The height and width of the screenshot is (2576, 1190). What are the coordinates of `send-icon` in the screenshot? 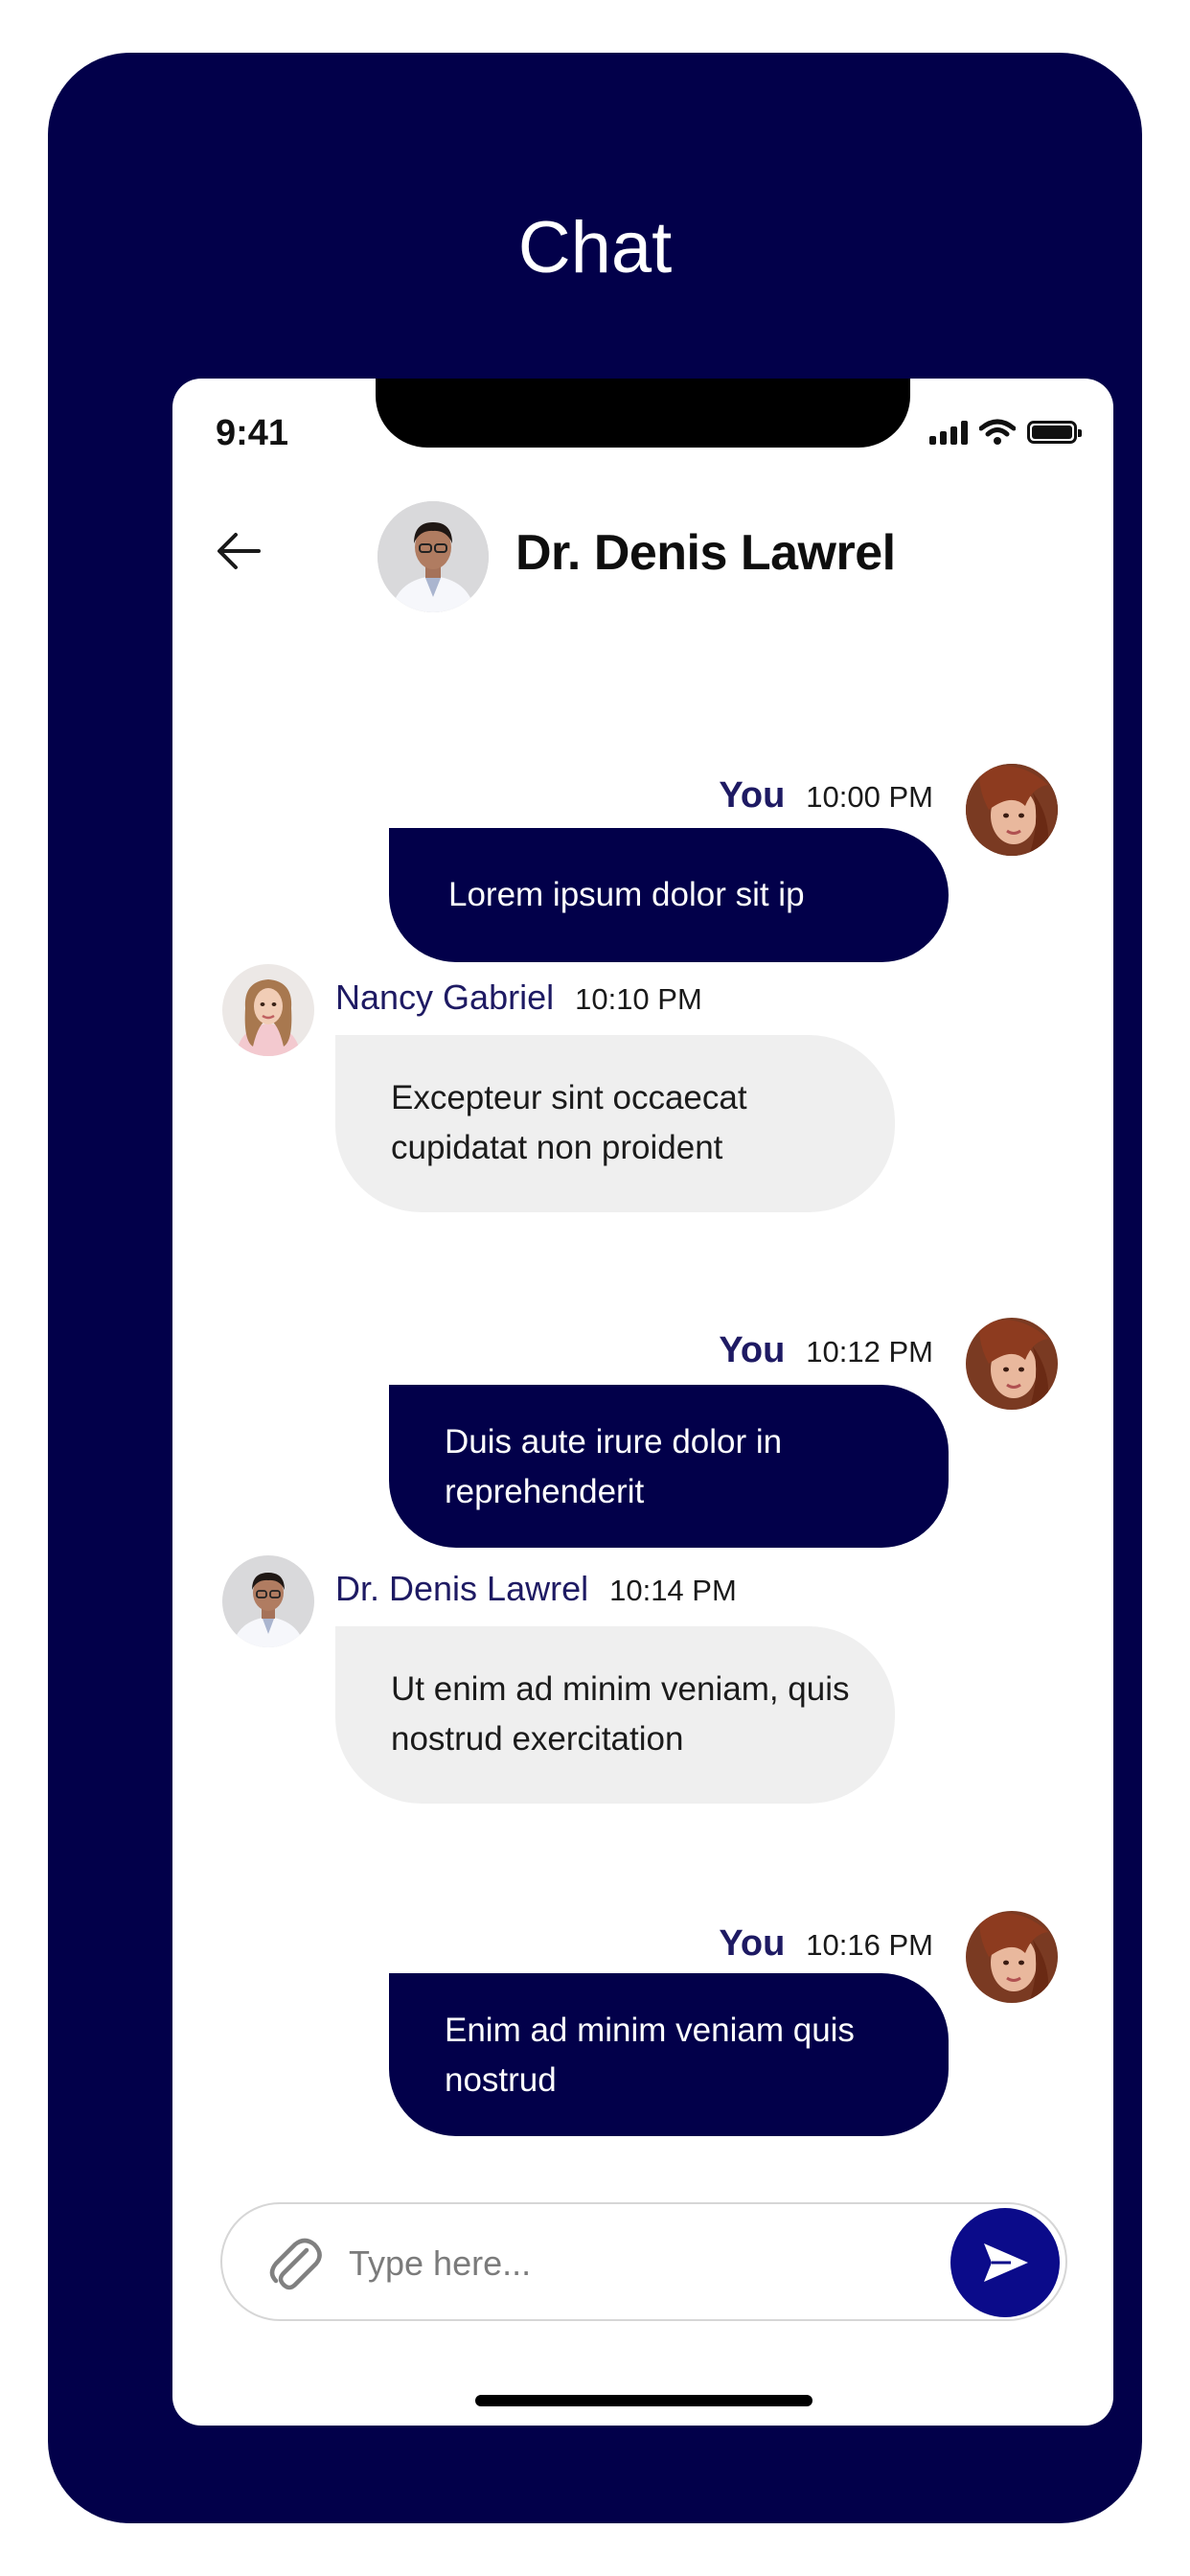 It's located at (1006, 2262).